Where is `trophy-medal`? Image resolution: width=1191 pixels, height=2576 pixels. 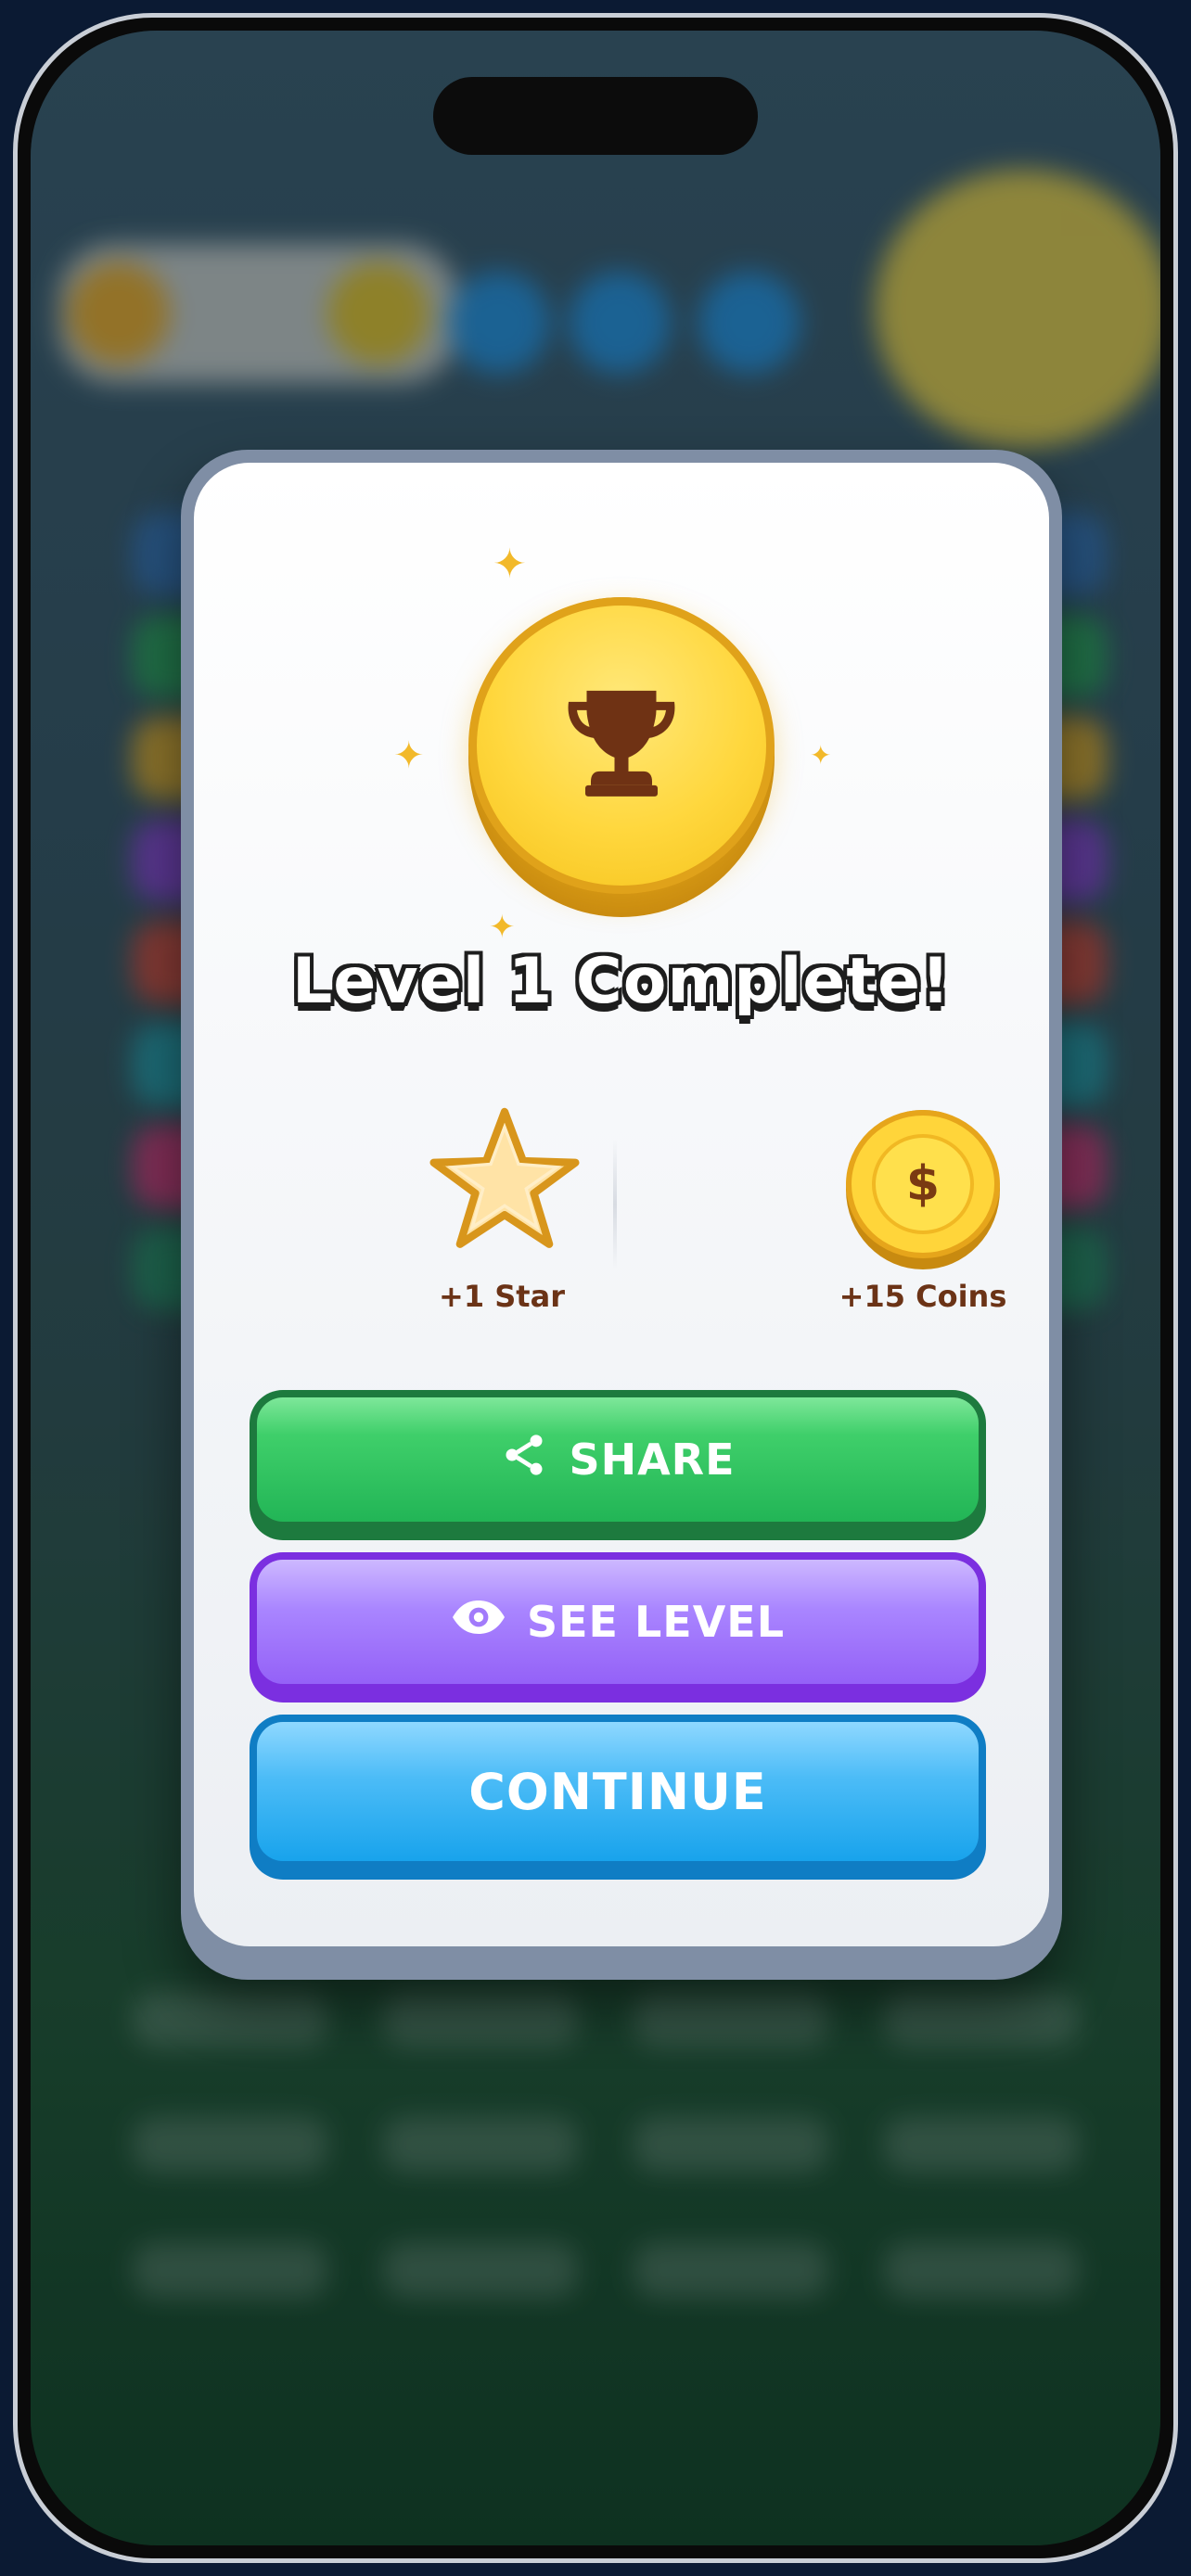
trophy-medal is located at coordinates (621, 757).